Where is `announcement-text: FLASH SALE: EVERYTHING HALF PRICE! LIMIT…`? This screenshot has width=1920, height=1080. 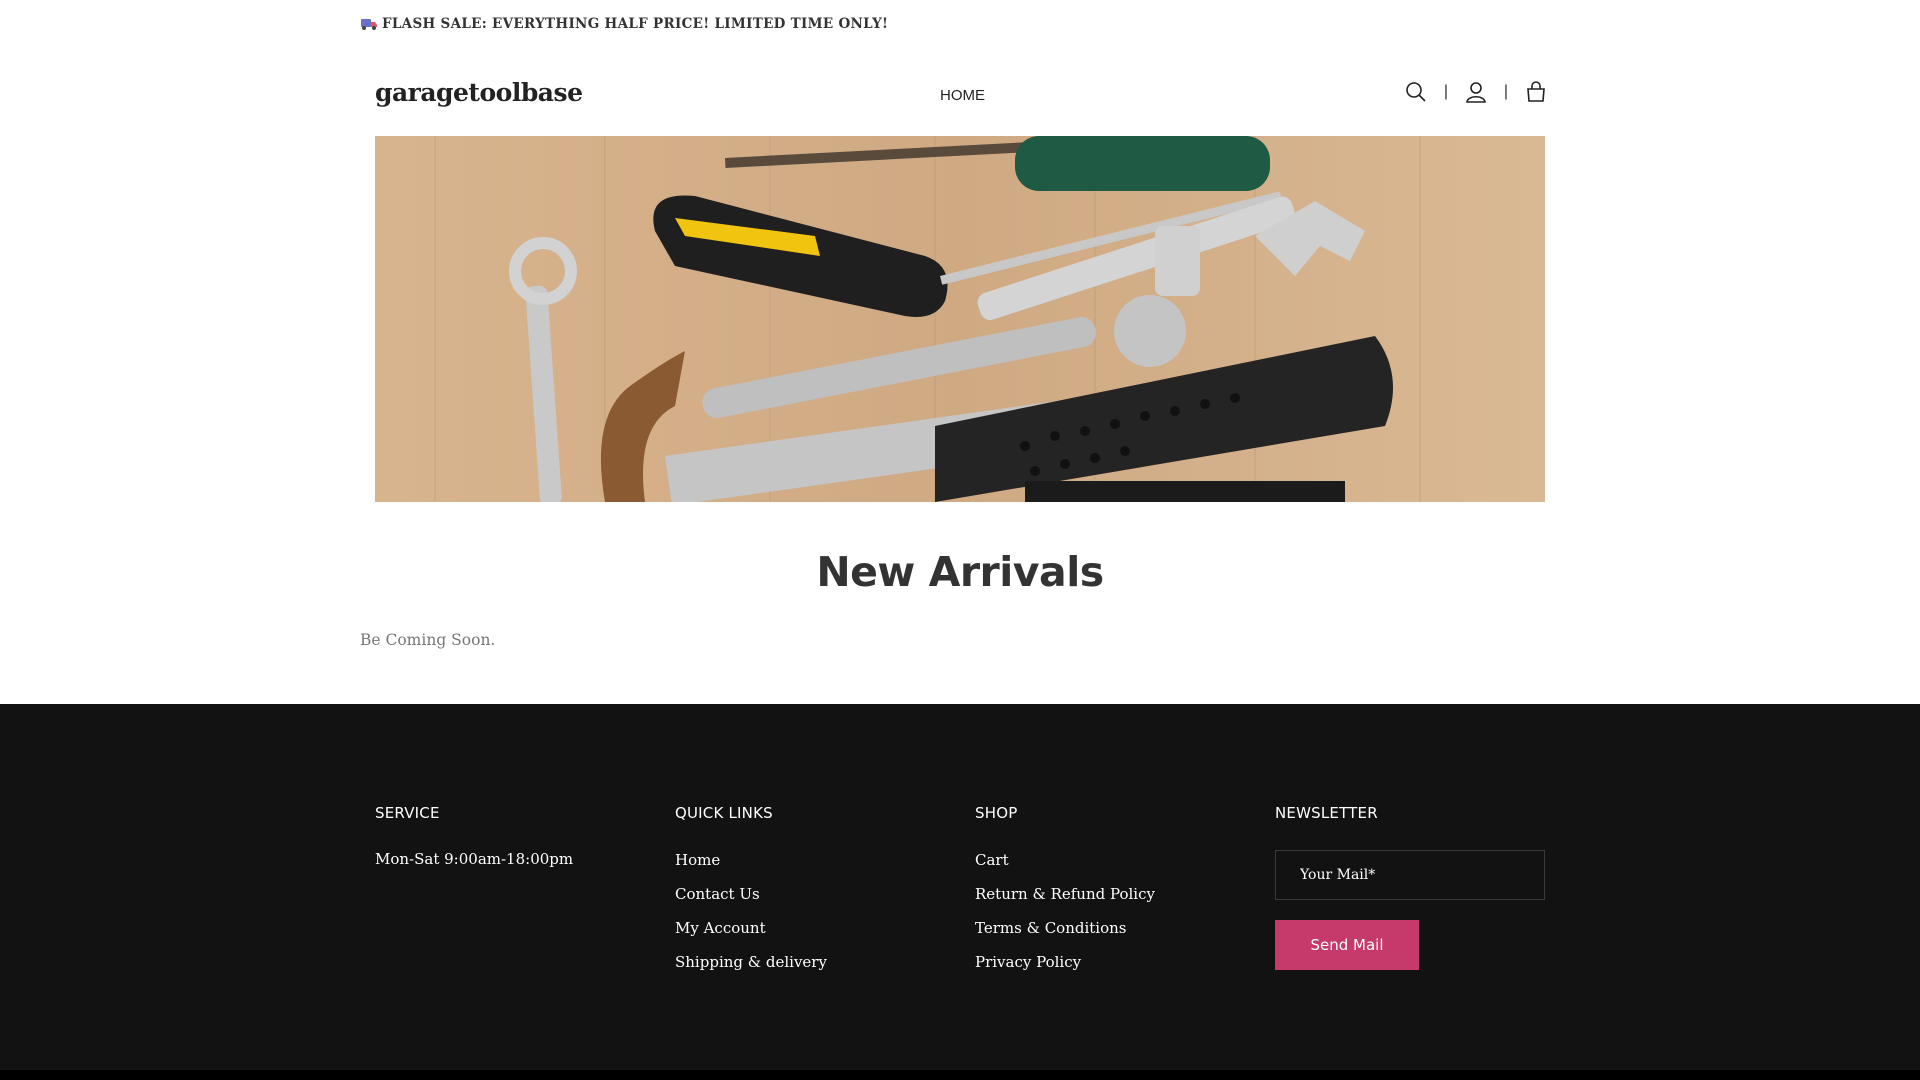
announcement-text: FLASH SALE: EVERYTHING HALF PRICE! LIMIT… is located at coordinates (635, 24).